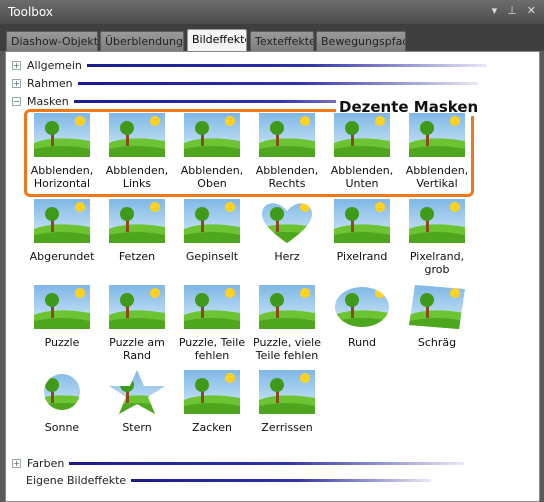 This screenshot has height=502, width=544. I want to click on mask-item: Schräg, so click(437, 317).